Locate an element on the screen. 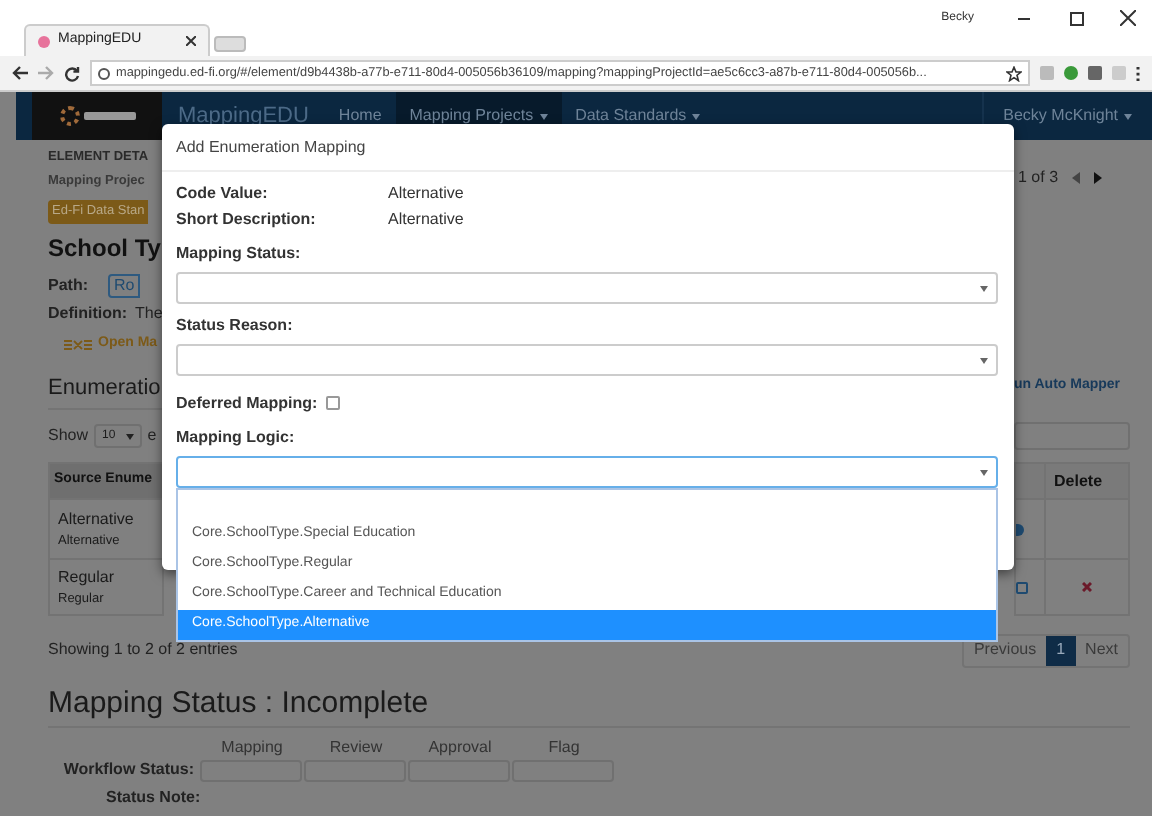 The height and width of the screenshot is (816, 1152). status-note-label: Status Note: is located at coordinates (153, 797).